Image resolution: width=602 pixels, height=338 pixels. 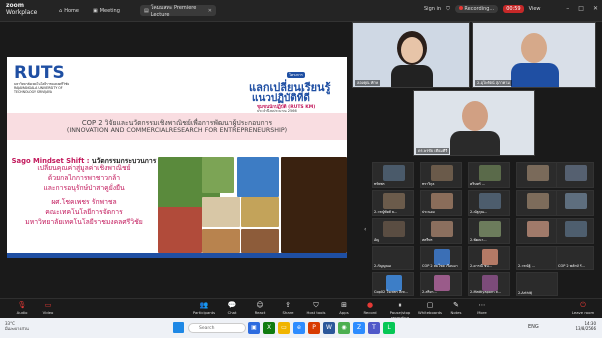 What do you see at coordinates (329, 328) in the screenshot?
I see `word-icon: W` at bounding box center [329, 328].